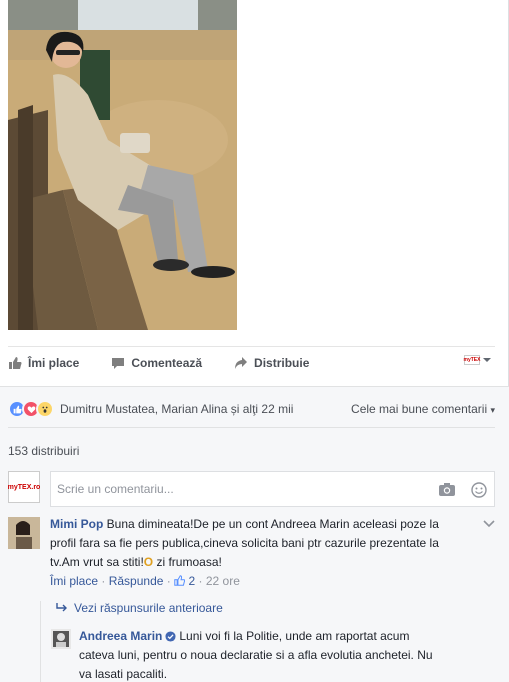 This screenshot has height=682, width=509. Describe the element at coordinates (265, 581) in the screenshot. I see `comment-meta: Îmi place · Răspunde · 2 · 22 ore` at that location.